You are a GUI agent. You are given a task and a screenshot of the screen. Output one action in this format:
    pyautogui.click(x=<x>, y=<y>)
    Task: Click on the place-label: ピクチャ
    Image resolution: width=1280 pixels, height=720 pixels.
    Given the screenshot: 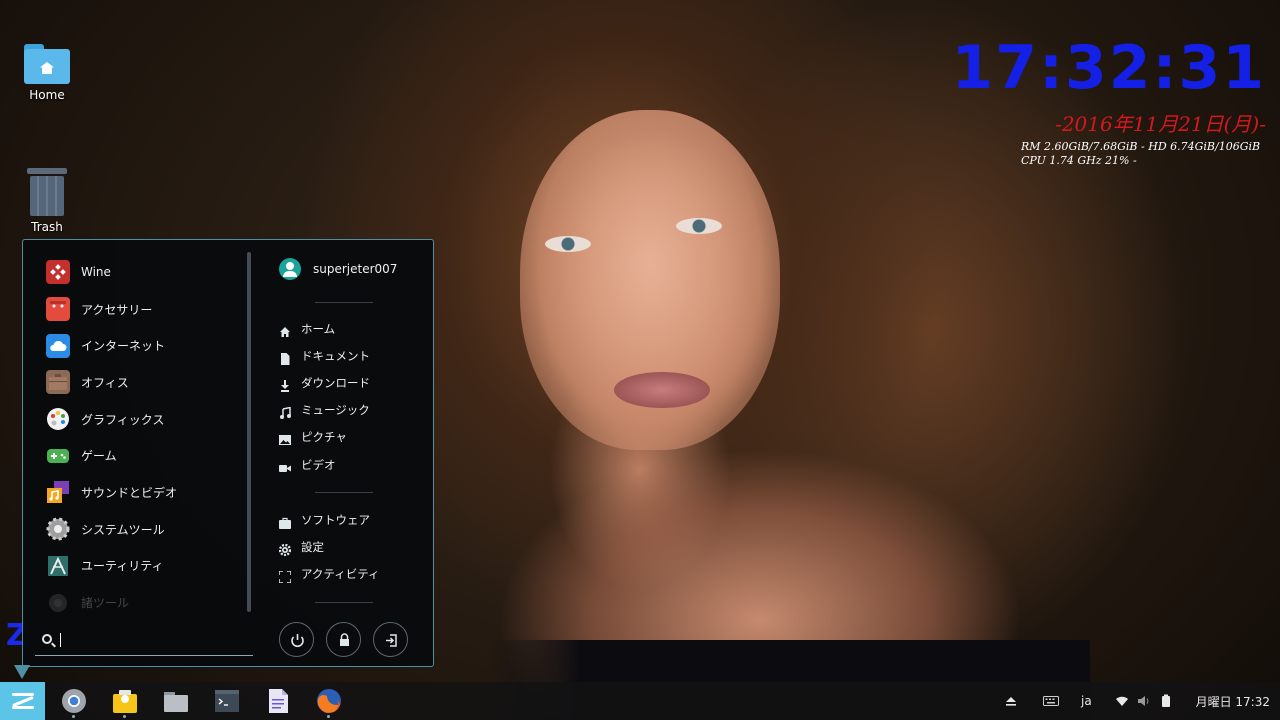 What is the action you would take?
    pyautogui.click(x=324, y=437)
    